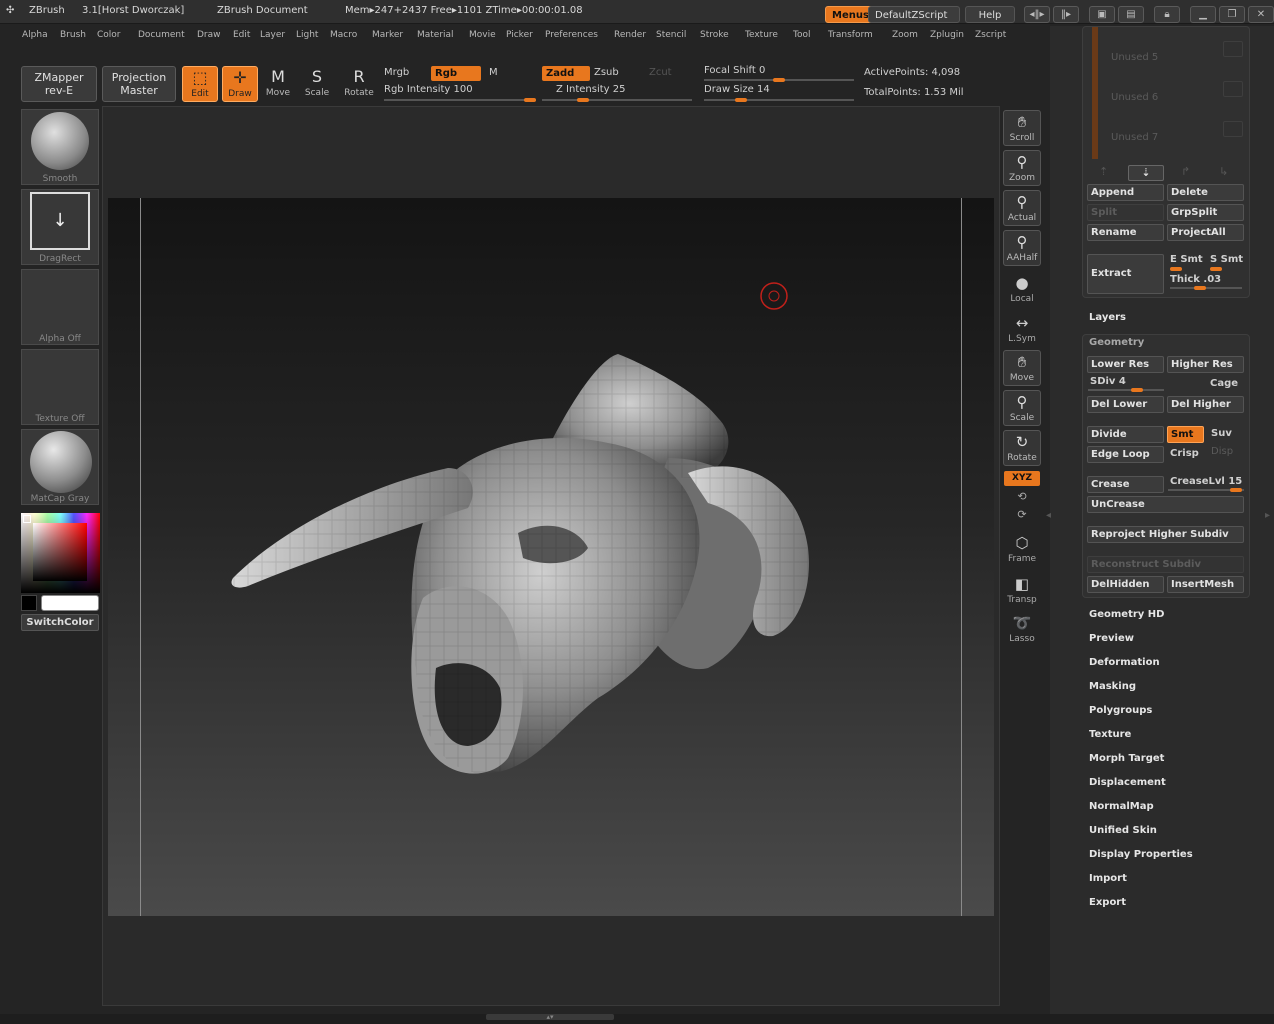  What do you see at coordinates (1121, 806) in the screenshot?
I see `normalmap-section: NormalMap` at bounding box center [1121, 806].